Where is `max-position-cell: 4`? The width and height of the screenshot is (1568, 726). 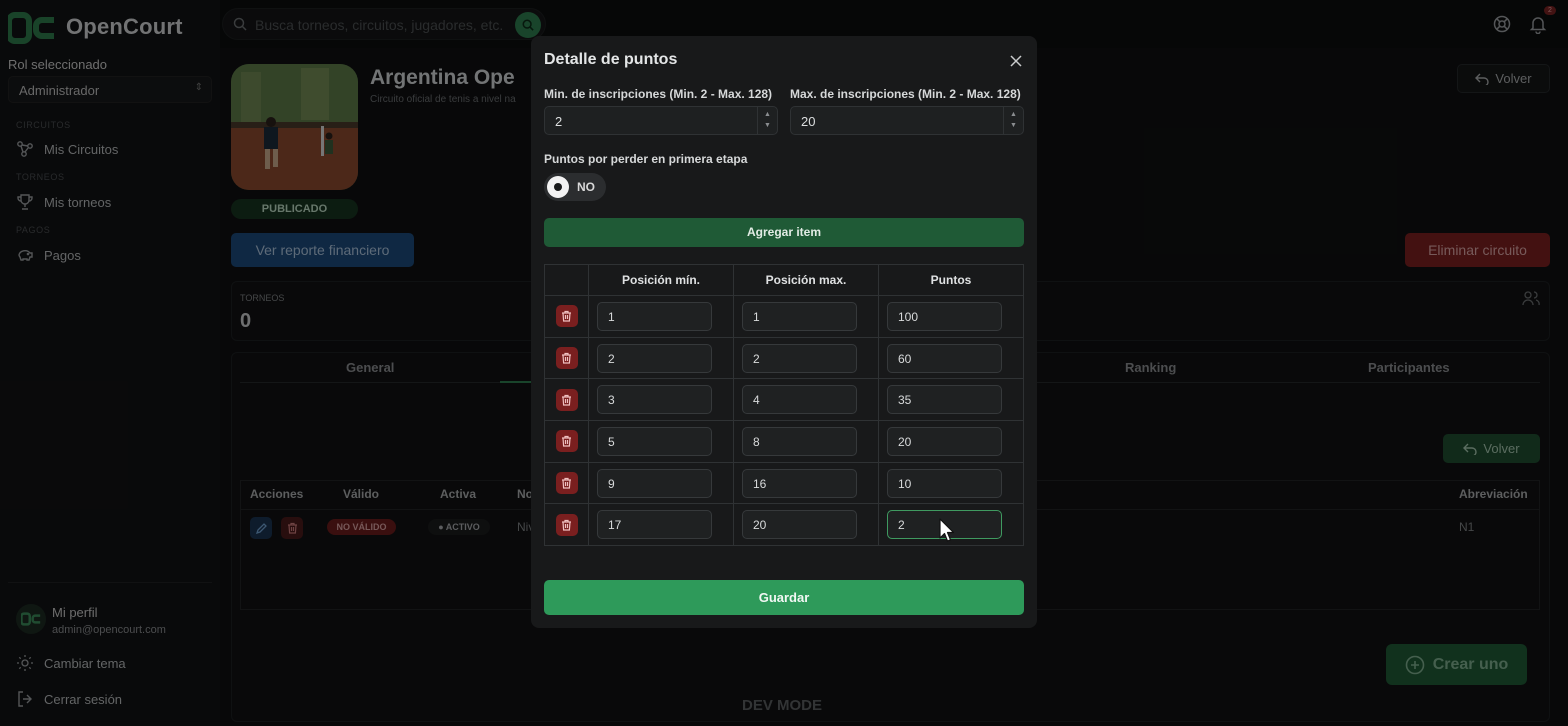 max-position-cell: 4 is located at coordinates (806, 400).